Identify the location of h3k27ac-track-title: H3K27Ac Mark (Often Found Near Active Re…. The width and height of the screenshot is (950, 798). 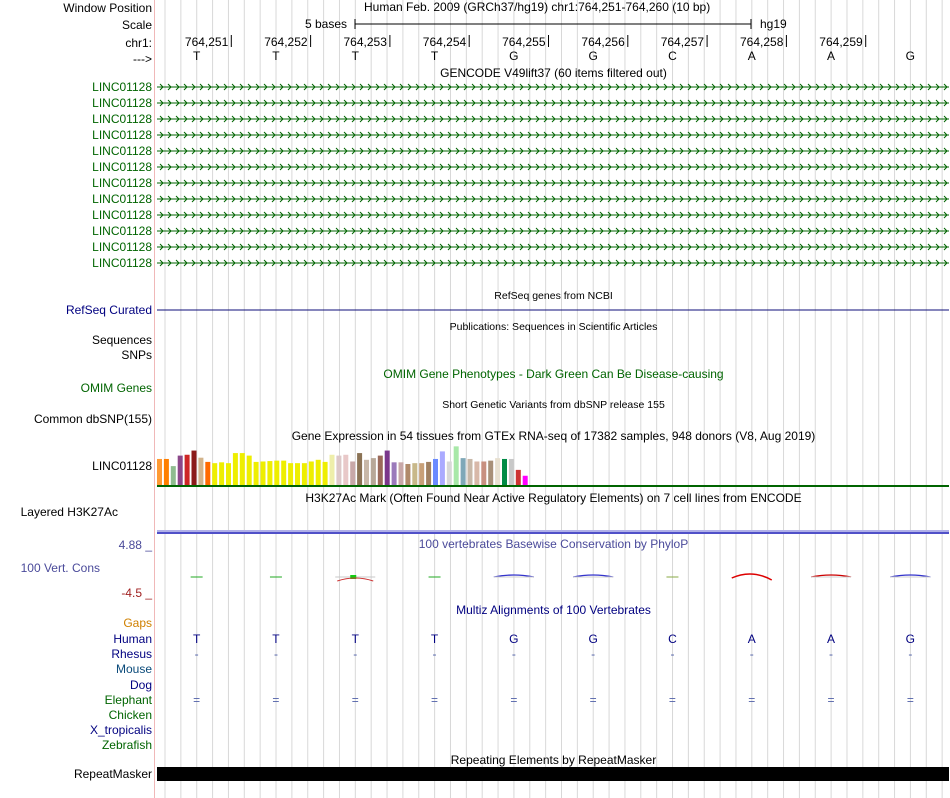
(553, 498).